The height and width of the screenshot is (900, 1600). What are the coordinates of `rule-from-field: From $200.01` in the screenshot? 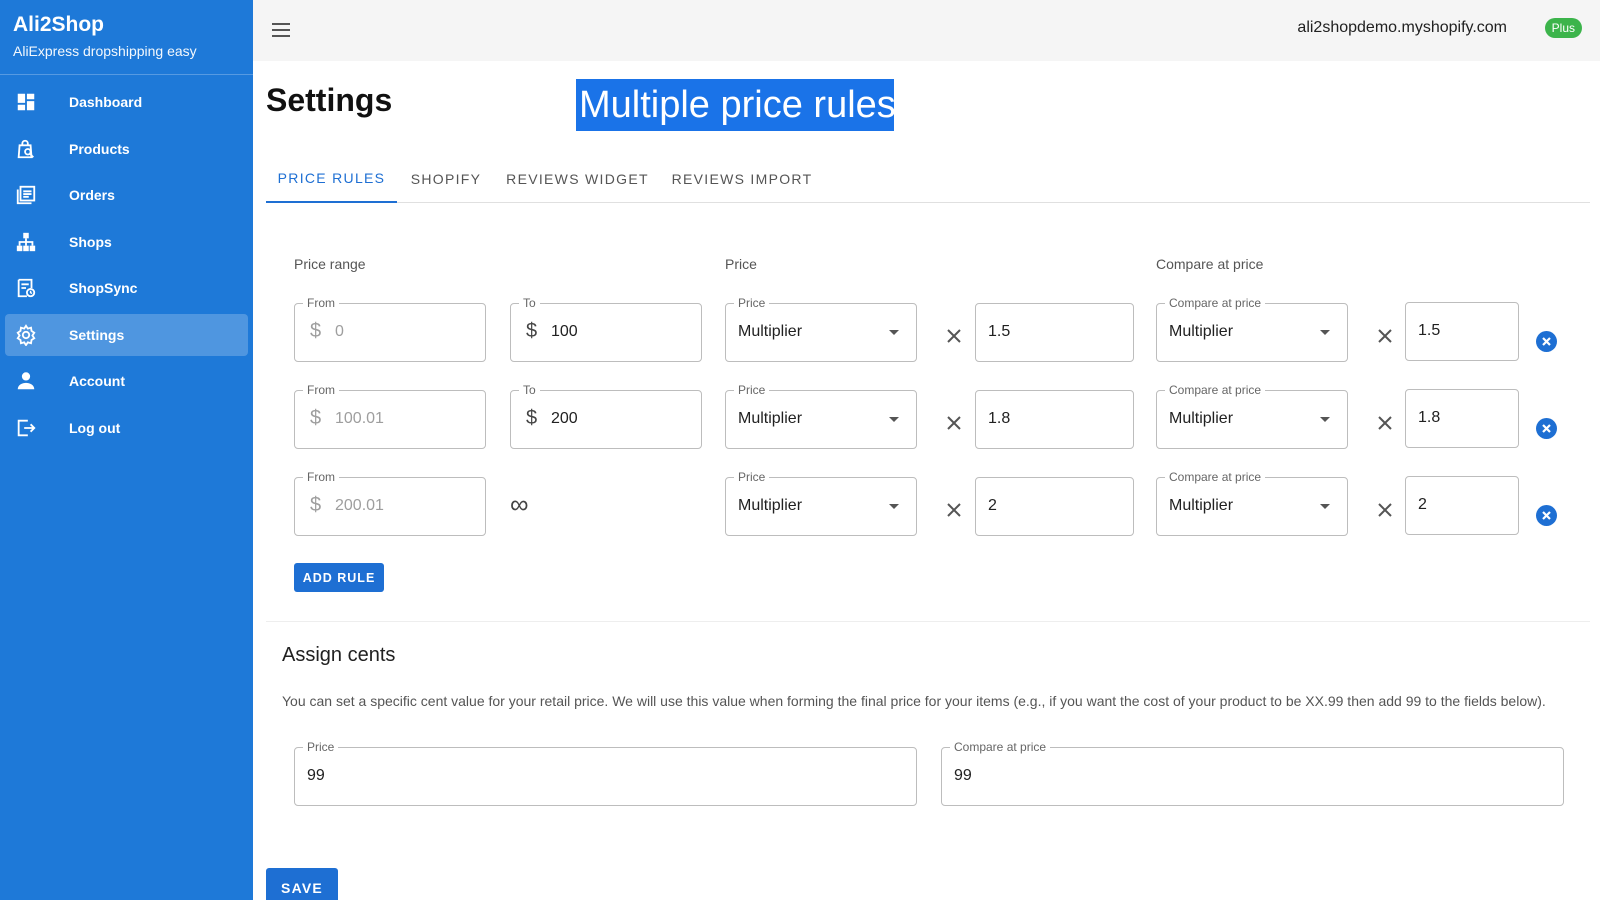 It's located at (390, 503).